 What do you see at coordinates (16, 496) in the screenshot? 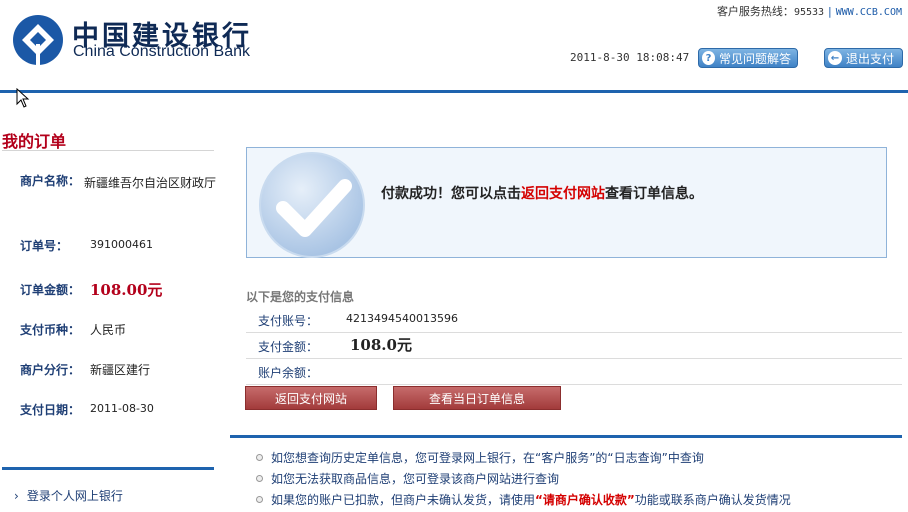
I see `chevron-right-icon: ›` at bounding box center [16, 496].